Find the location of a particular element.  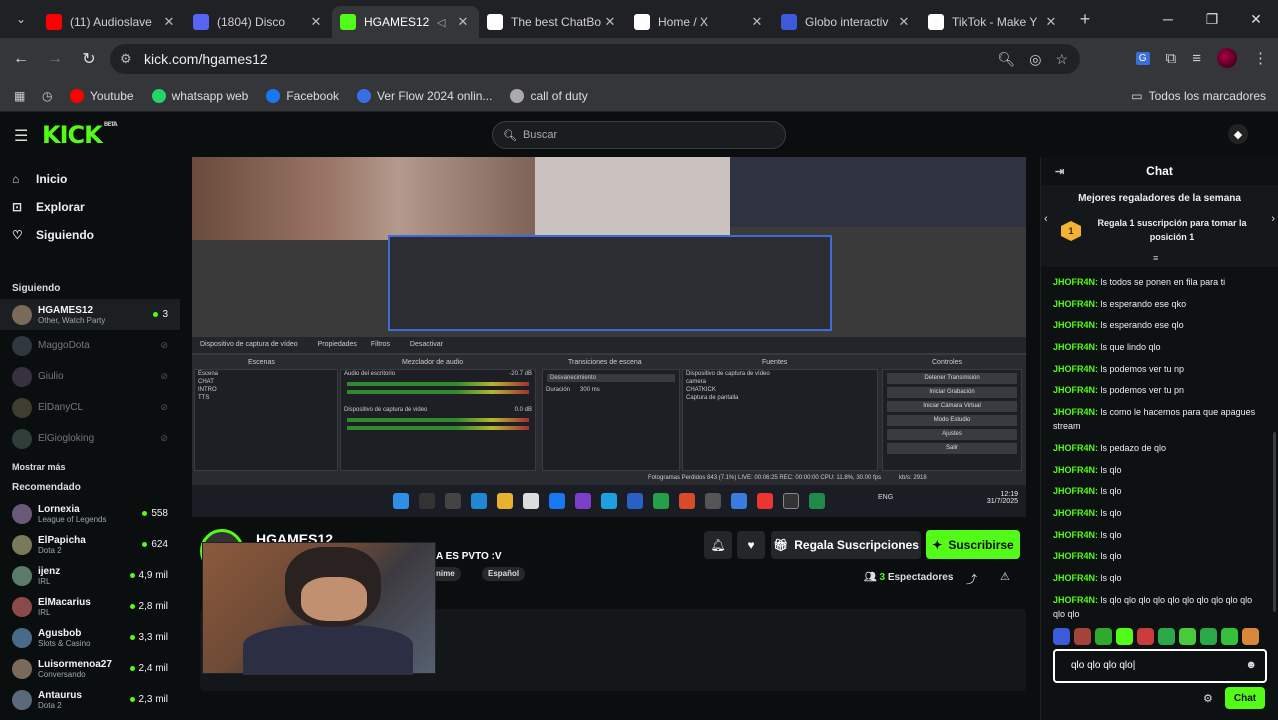

media-icon: ≡ is located at coordinates (1196, 58).